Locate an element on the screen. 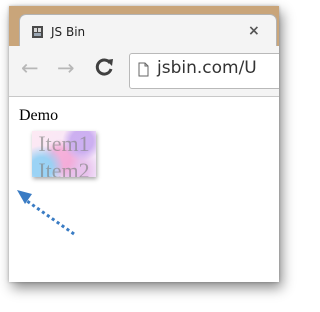 This screenshot has height=312, width=320. tab-strip: JS Bin × is located at coordinates (144, 27).